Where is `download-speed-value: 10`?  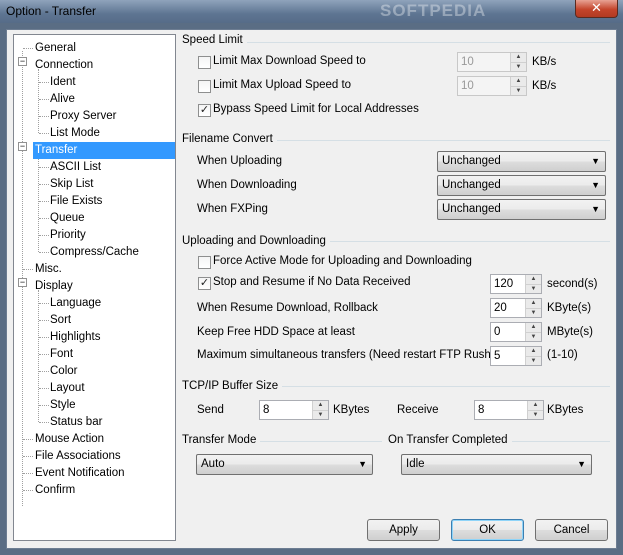
download-speed-value: 10 is located at coordinates (467, 62).